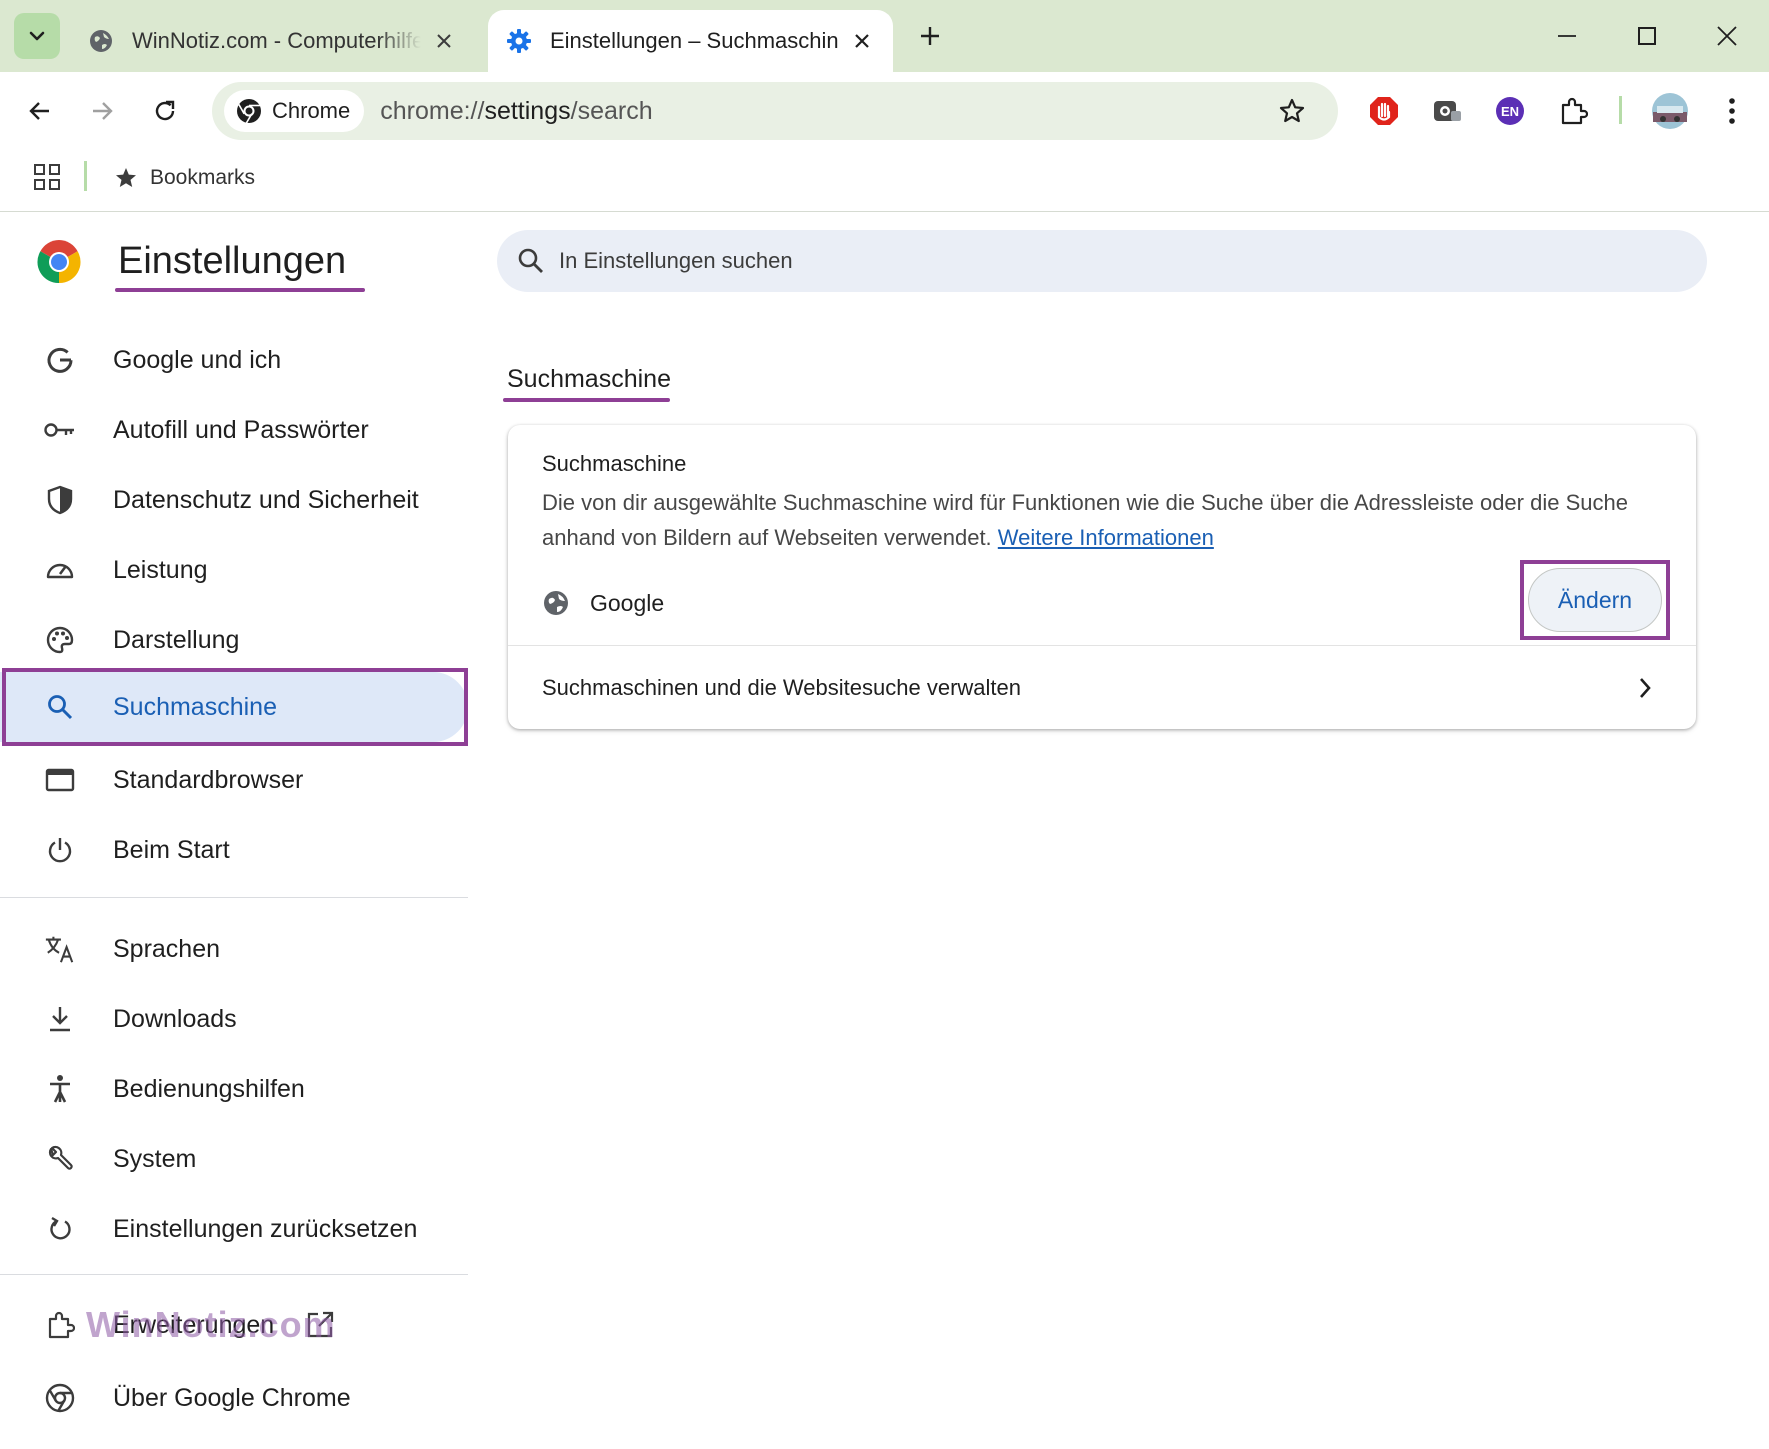  Describe the element at coordinates (47, 177) in the screenshot. I see `apps-grid-icon` at that location.